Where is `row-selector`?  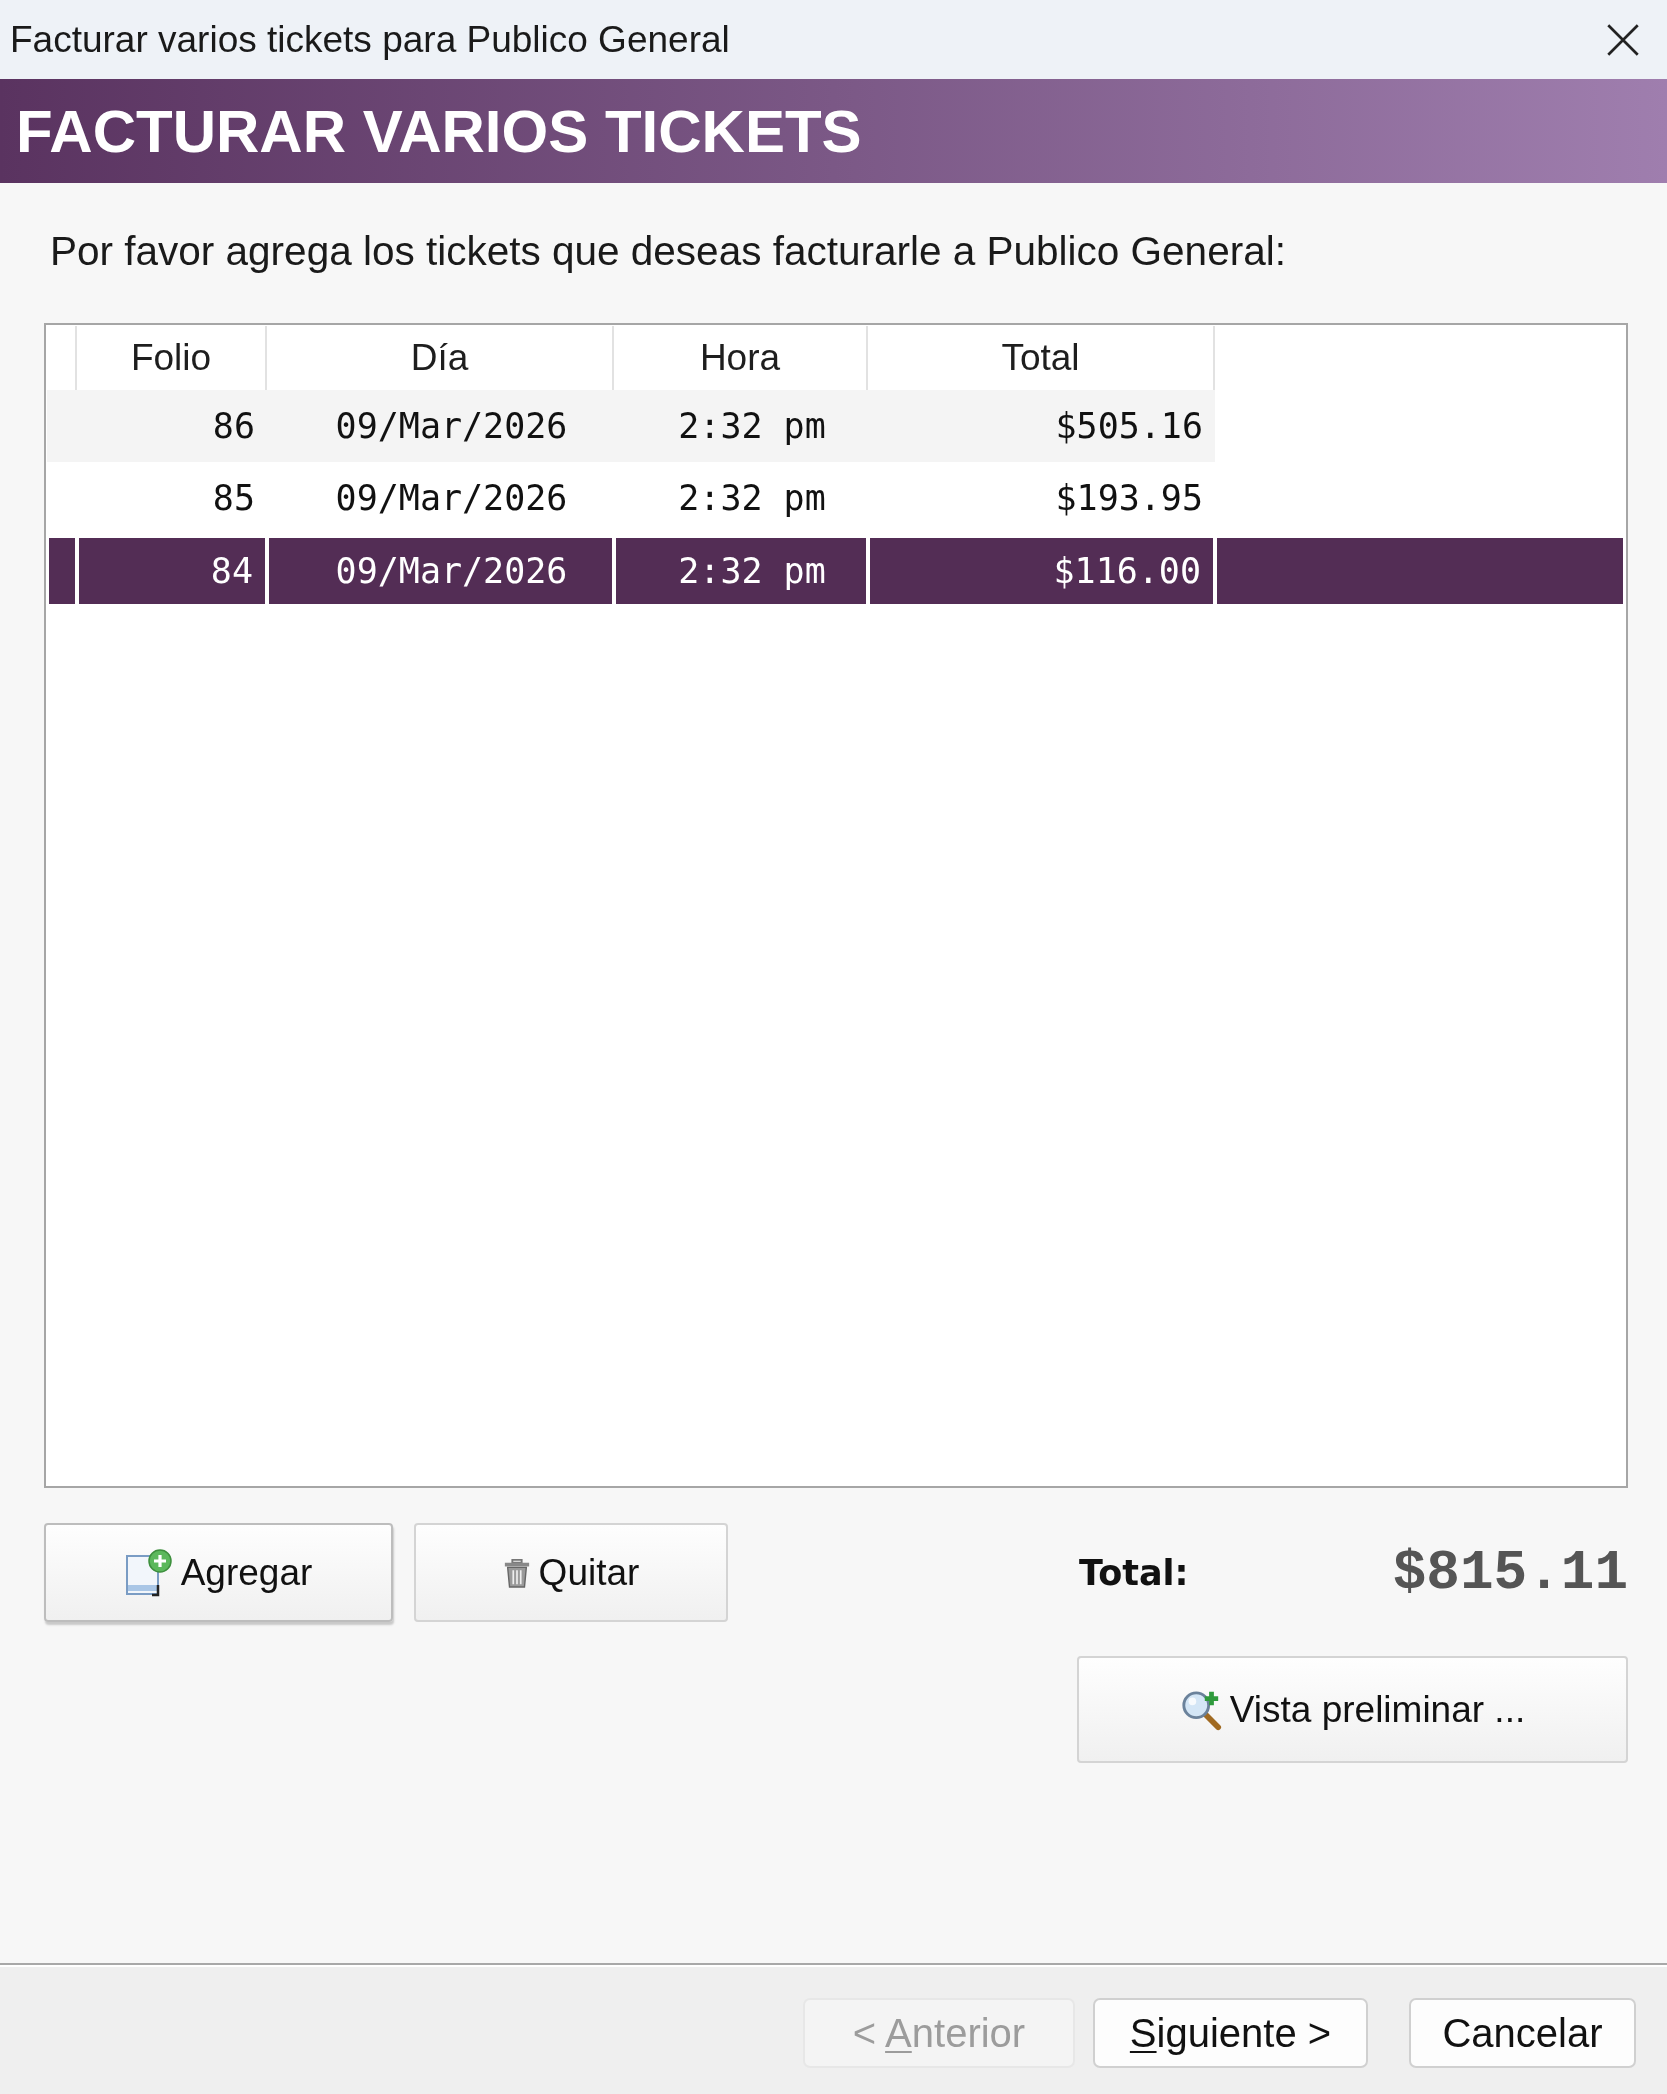 row-selector is located at coordinates (62, 570).